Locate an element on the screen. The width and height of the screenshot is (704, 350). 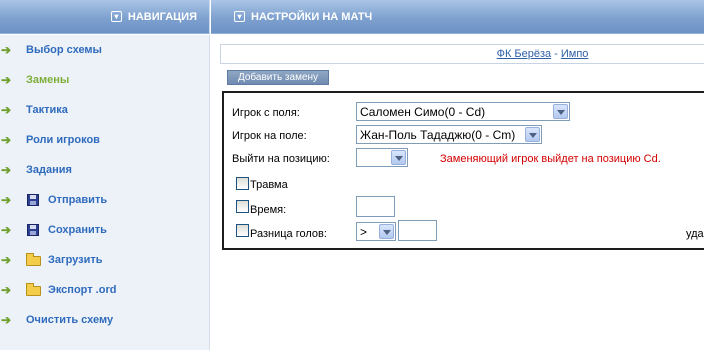
add-substitution-button: Добавить замену is located at coordinates (278, 77).